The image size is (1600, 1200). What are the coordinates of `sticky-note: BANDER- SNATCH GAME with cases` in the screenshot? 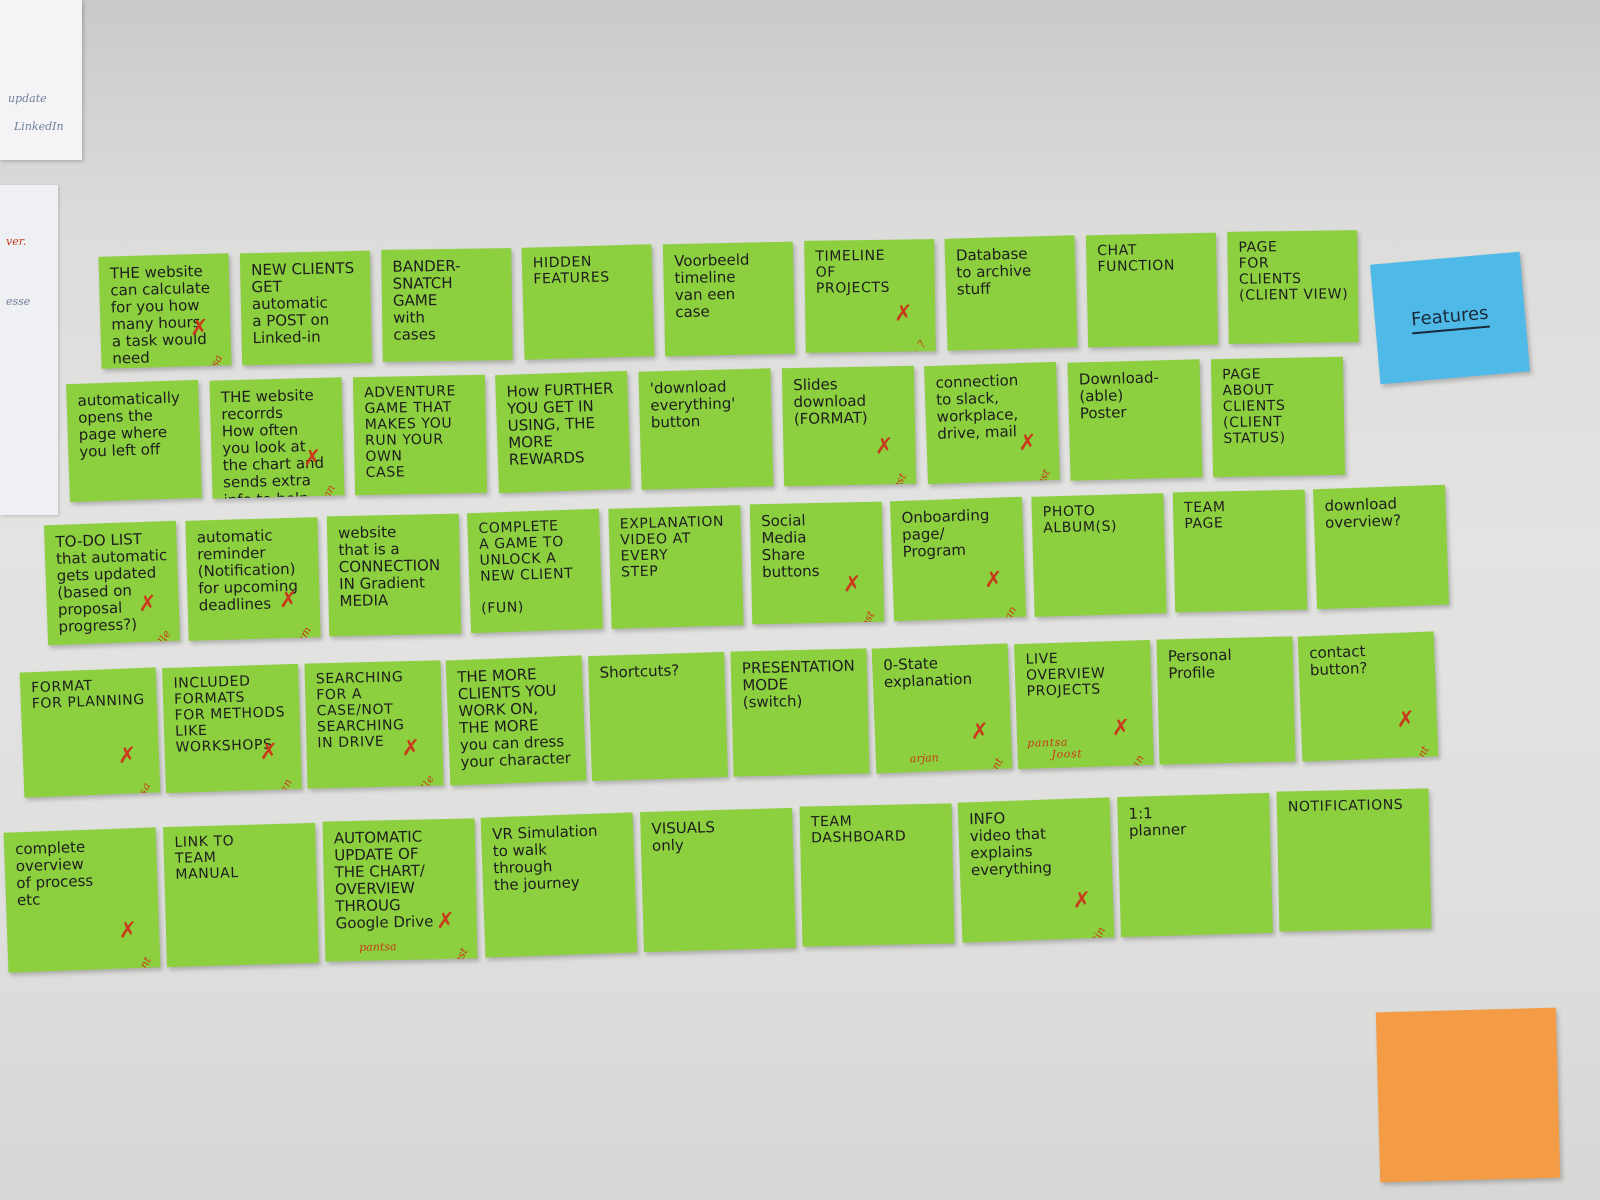 It's located at (447, 305).